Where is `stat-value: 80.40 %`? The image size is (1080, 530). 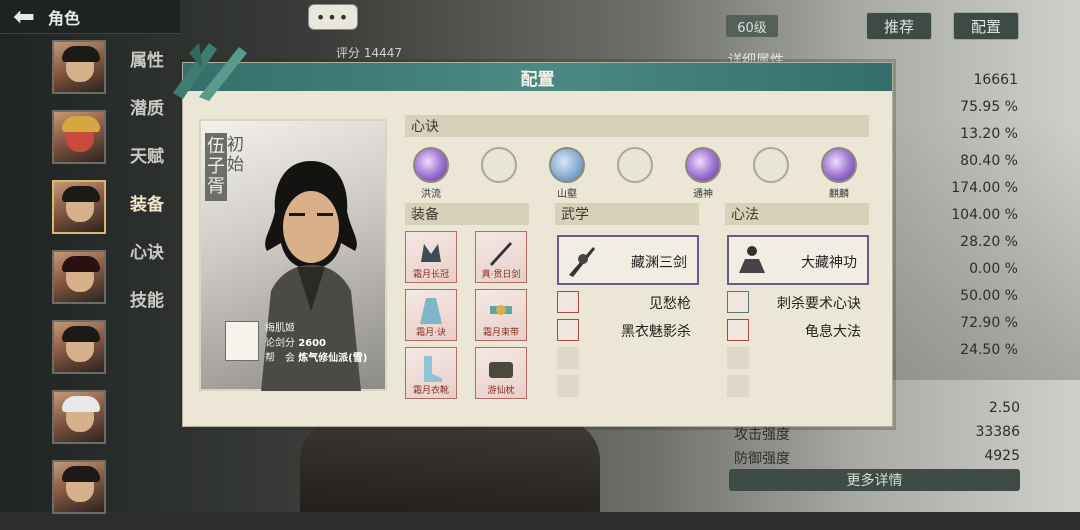
stat-value: 80.40 % is located at coordinates (989, 161).